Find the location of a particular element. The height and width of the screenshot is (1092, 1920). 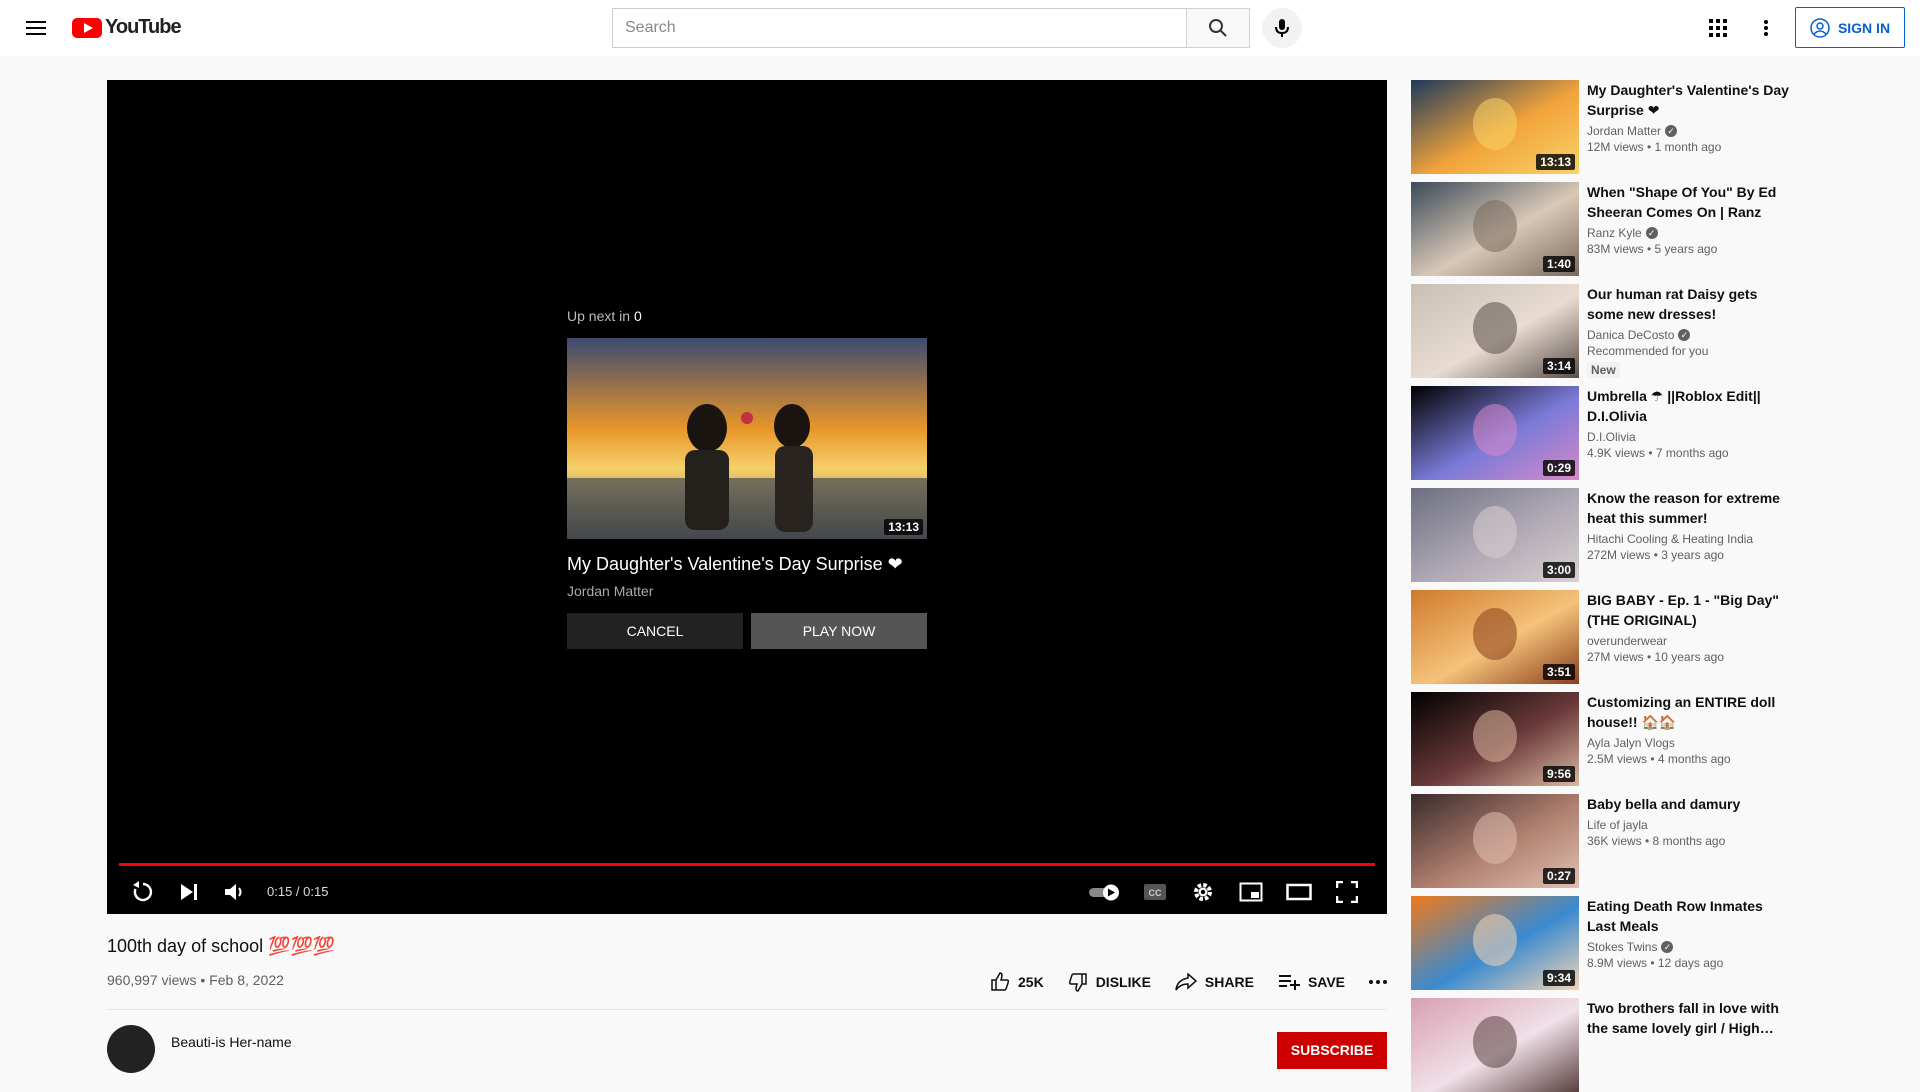

related-video-channel: D.I.Olivia is located at coordinates (1689, 437).